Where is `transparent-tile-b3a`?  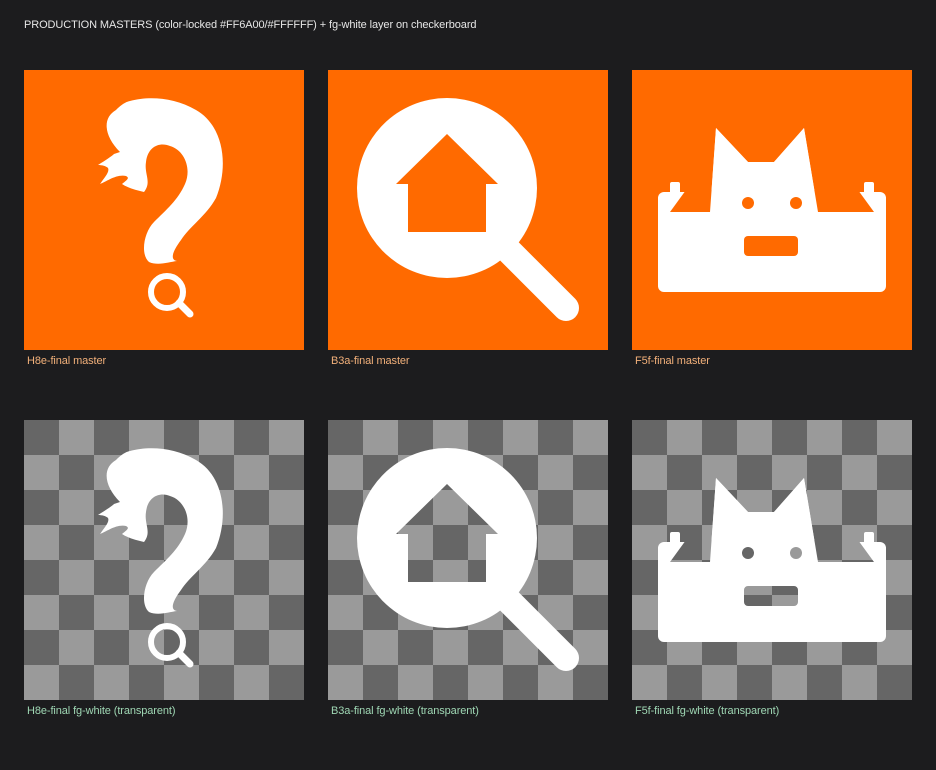 transparent-tile-b3a is located at coordinates (468, 560).